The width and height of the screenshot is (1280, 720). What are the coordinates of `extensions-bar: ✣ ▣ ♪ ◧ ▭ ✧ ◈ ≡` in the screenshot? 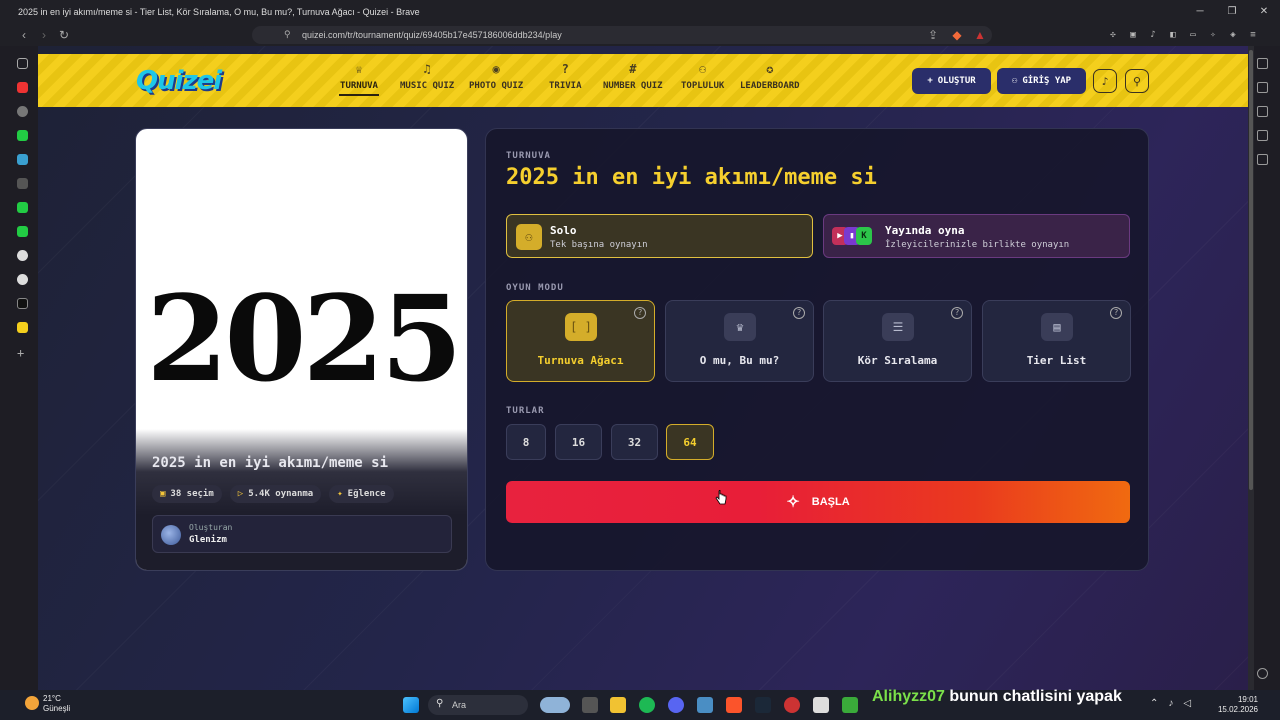 It's located at (1183, 35).